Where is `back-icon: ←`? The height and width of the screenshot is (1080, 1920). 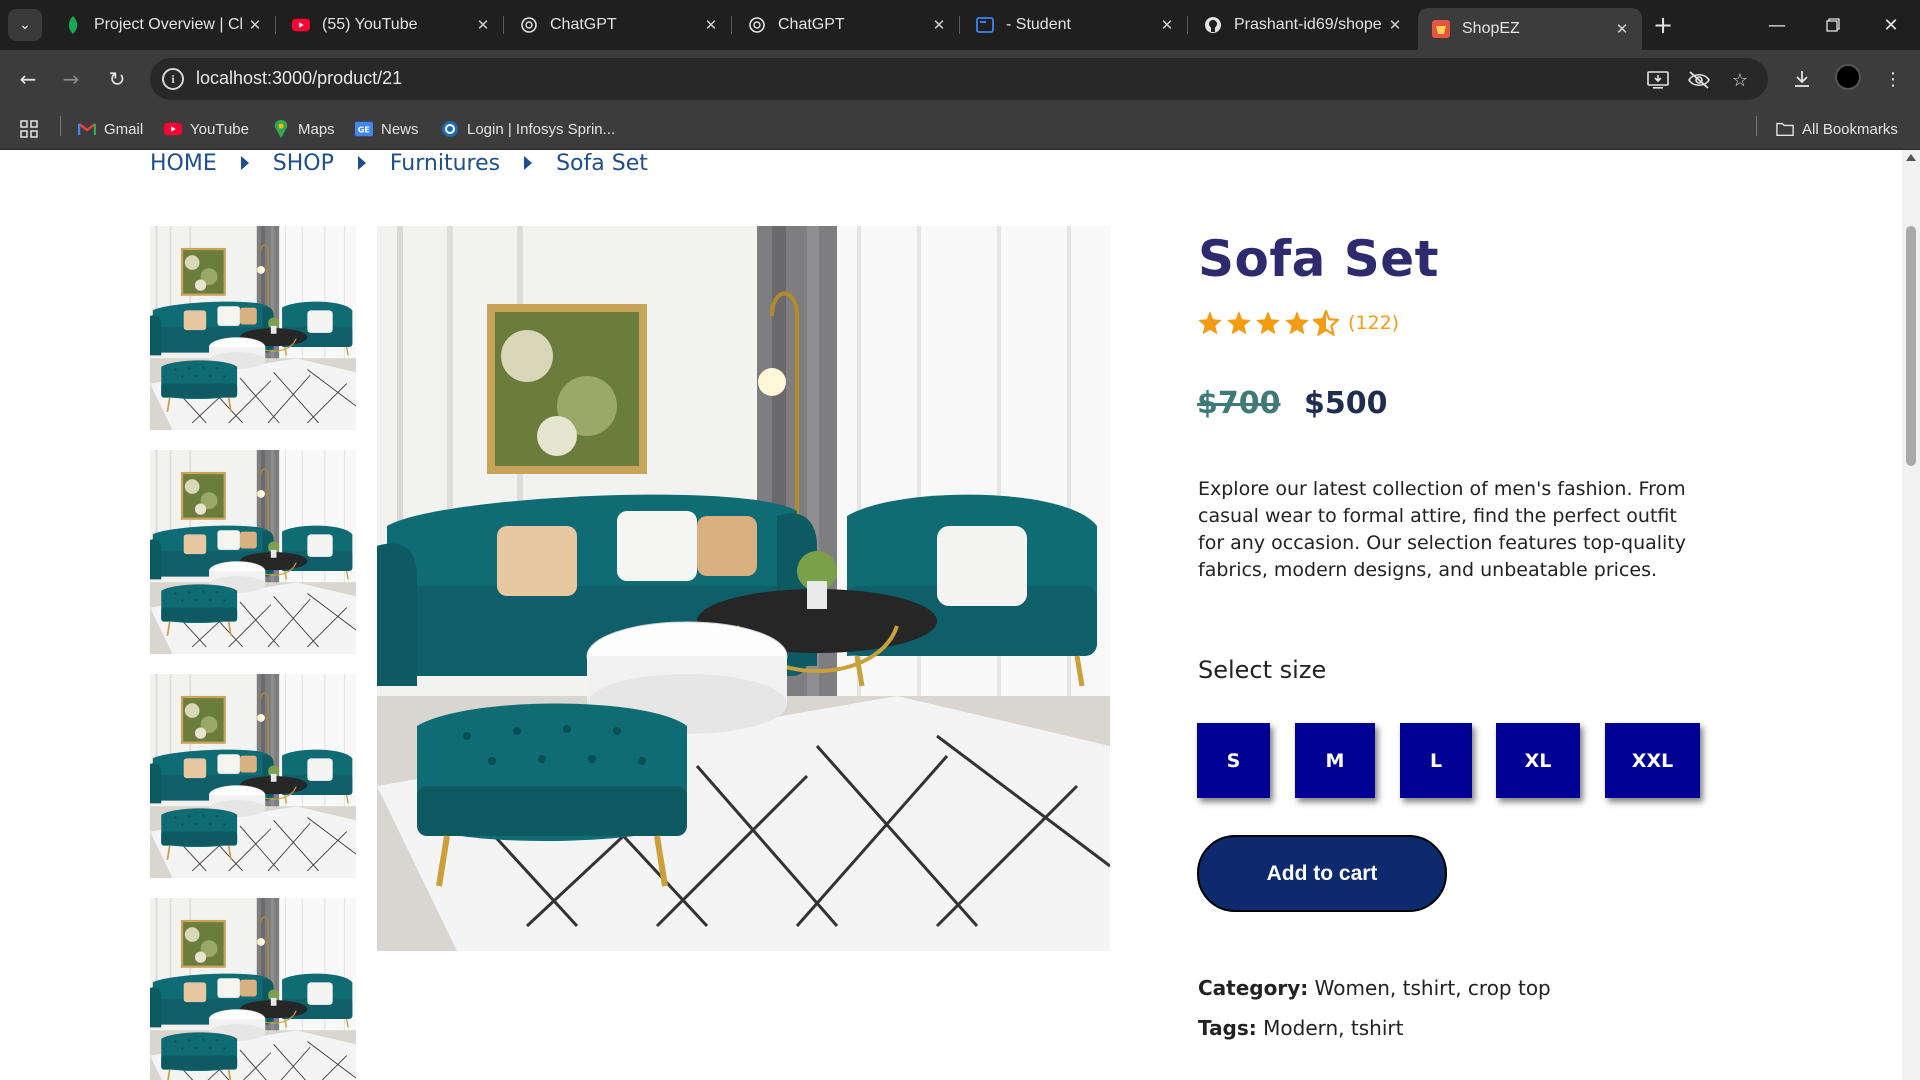 back-icon: ← is located at coordinates (28, 79).